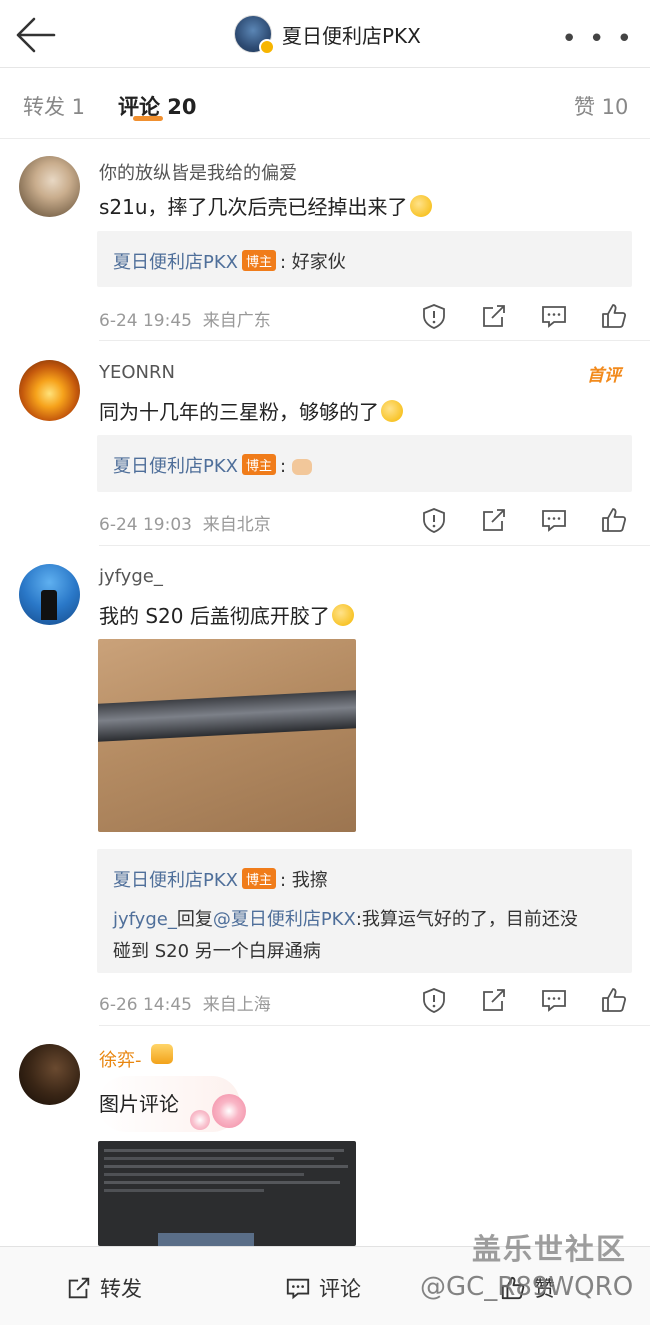  I want to click on reply-line: jyfyge_回复@夏日便利店PKX:我算运气好的了，目前还没, so click(345, 918).